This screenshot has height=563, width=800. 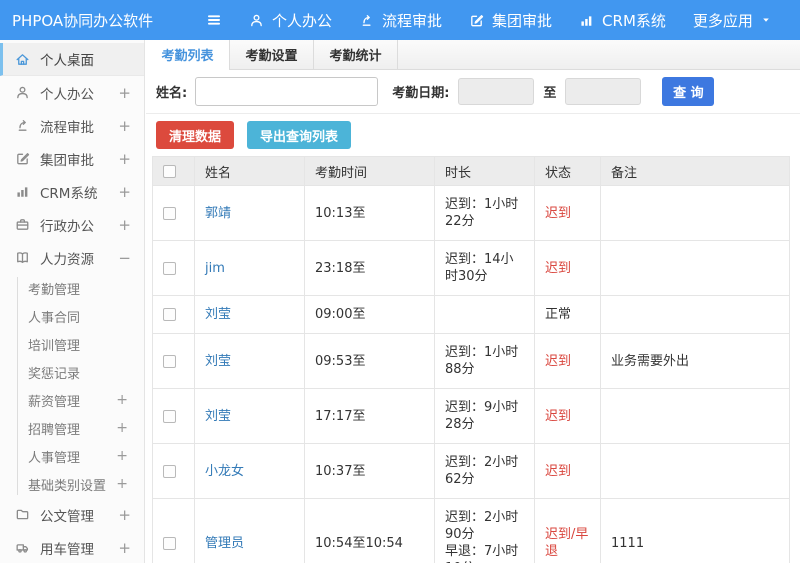 What do you see at coordinates (195, 135) in the screenshot?
I see `clean-data-button: 清理数据` at bounding box center [195, 135].